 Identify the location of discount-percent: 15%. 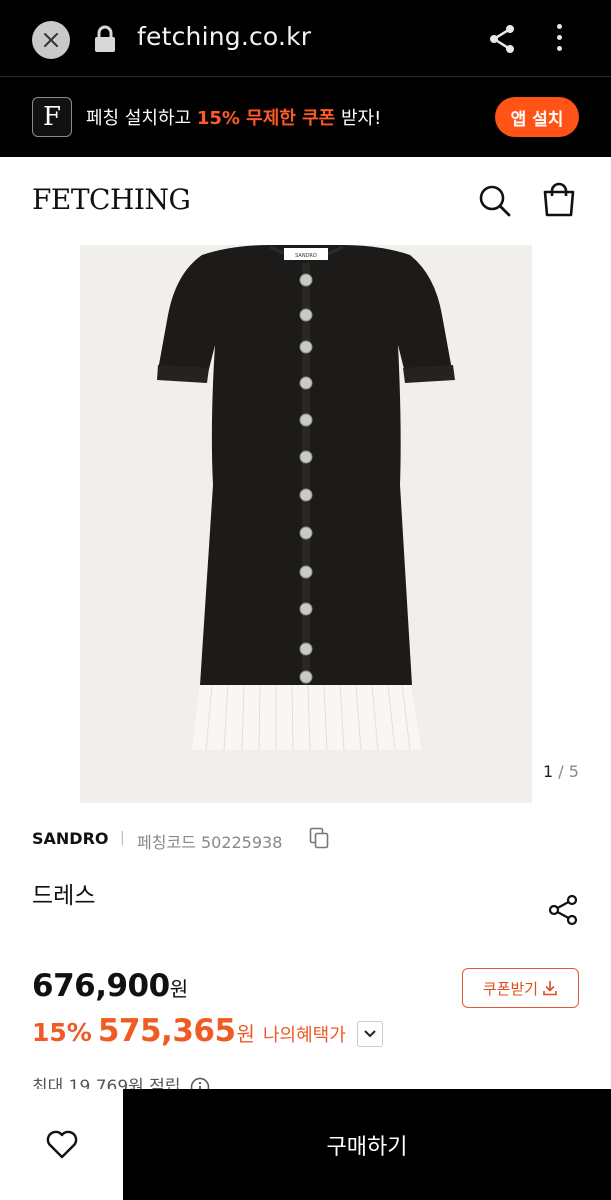
(62, 1032).